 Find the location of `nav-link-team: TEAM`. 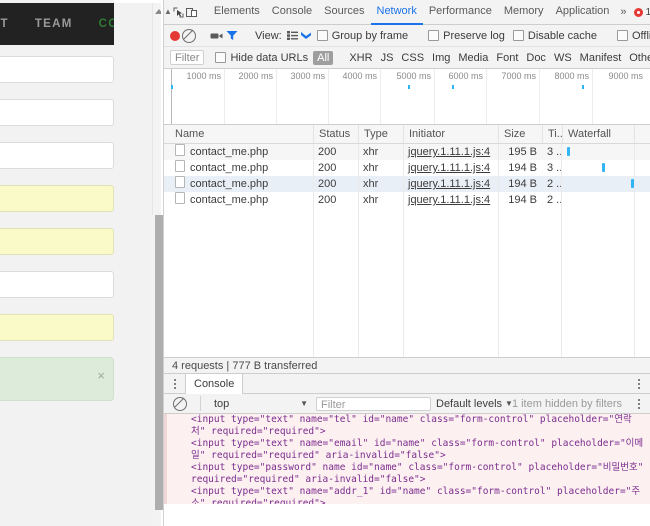

nav-link-team: TEAM is located at coordinates (54, 24).